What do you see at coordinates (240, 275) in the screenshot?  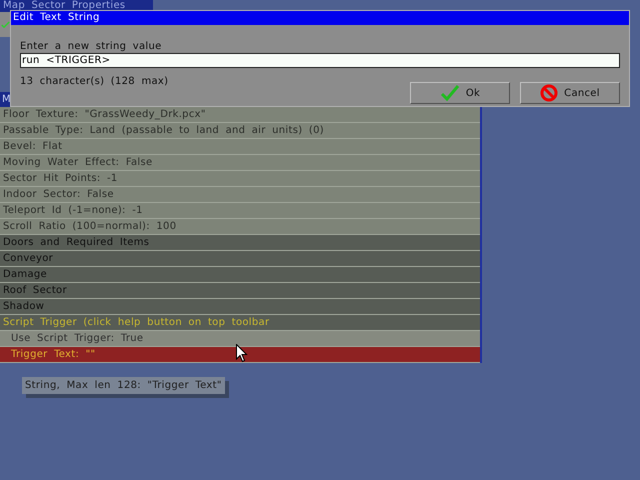 I see `property-row: Damage` at bounding box center [240, 275].